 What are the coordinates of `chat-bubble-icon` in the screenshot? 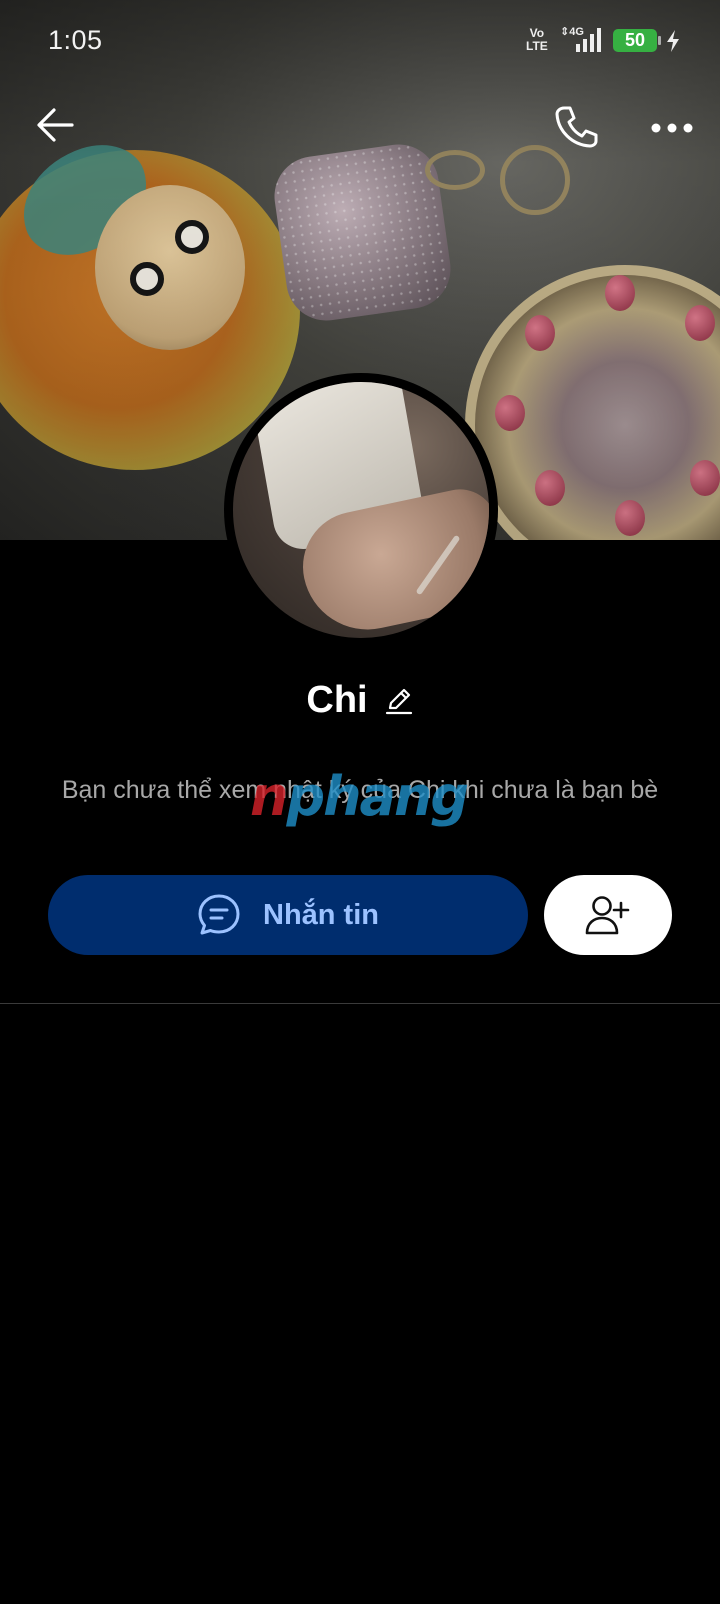 It's located at (219, 914).